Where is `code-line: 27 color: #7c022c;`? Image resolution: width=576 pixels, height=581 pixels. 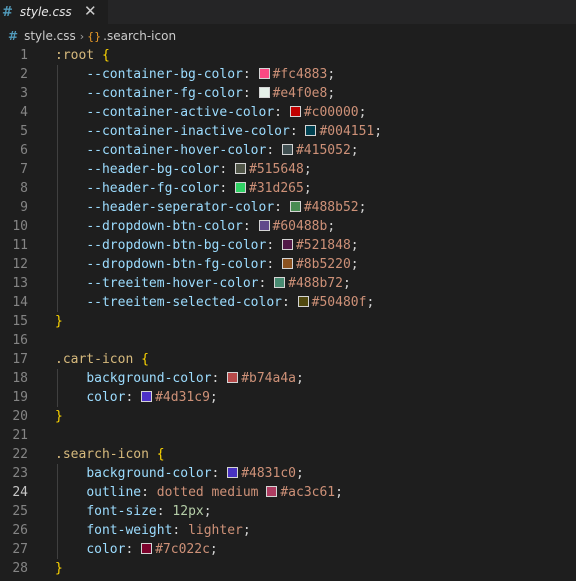
code-line: 27 color: #7c022c; is located at coordinates (288, 549).